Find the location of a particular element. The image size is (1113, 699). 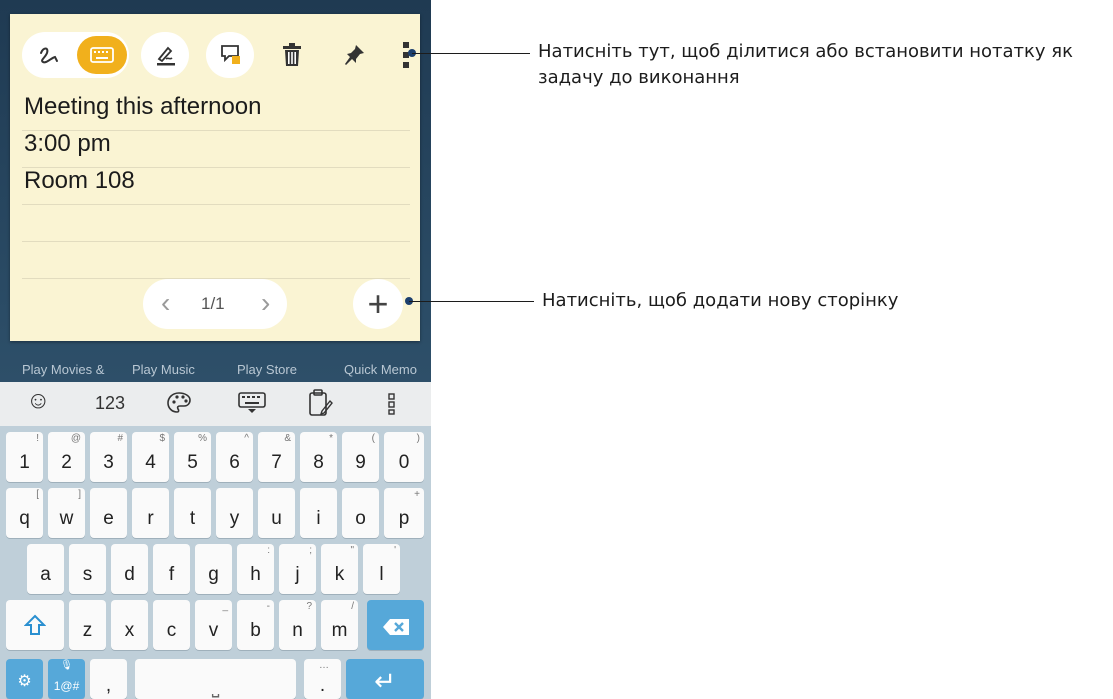

page-navigator: ‹ 1/1 › is located at coordinates (215, 304).